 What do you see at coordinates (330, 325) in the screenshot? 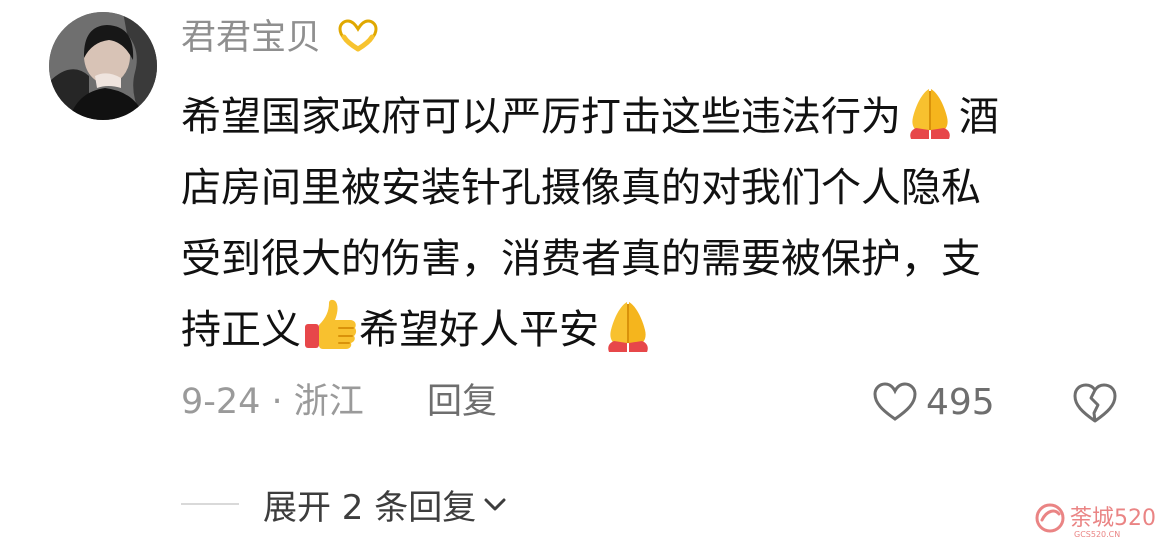
I see `thumbs-up-icon` at bounding box center [330, 325].